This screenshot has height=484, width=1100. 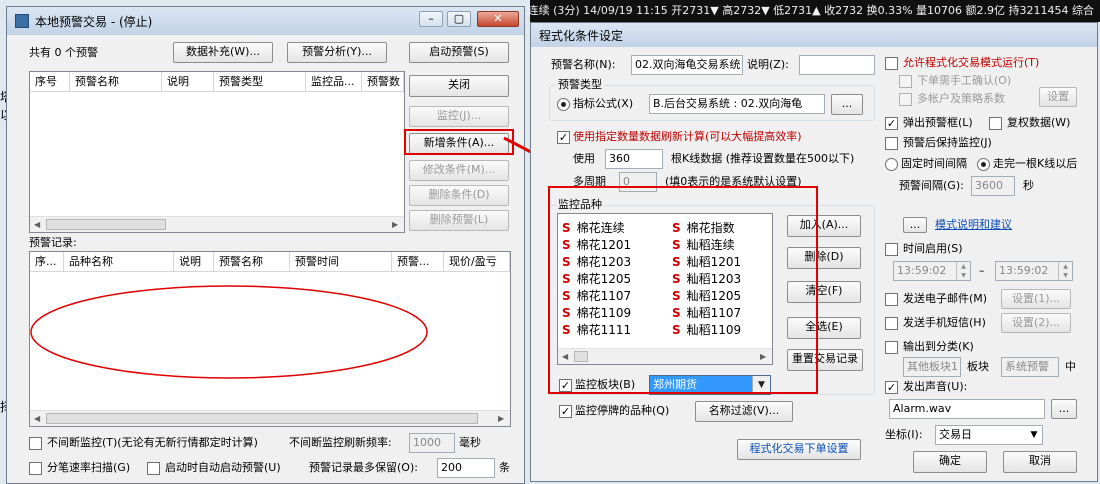 What do you see at coordinates (459, 52) in the screenshot?
I see `start-alert-button: 启动预警(S)` at bounding box center [459, 52].